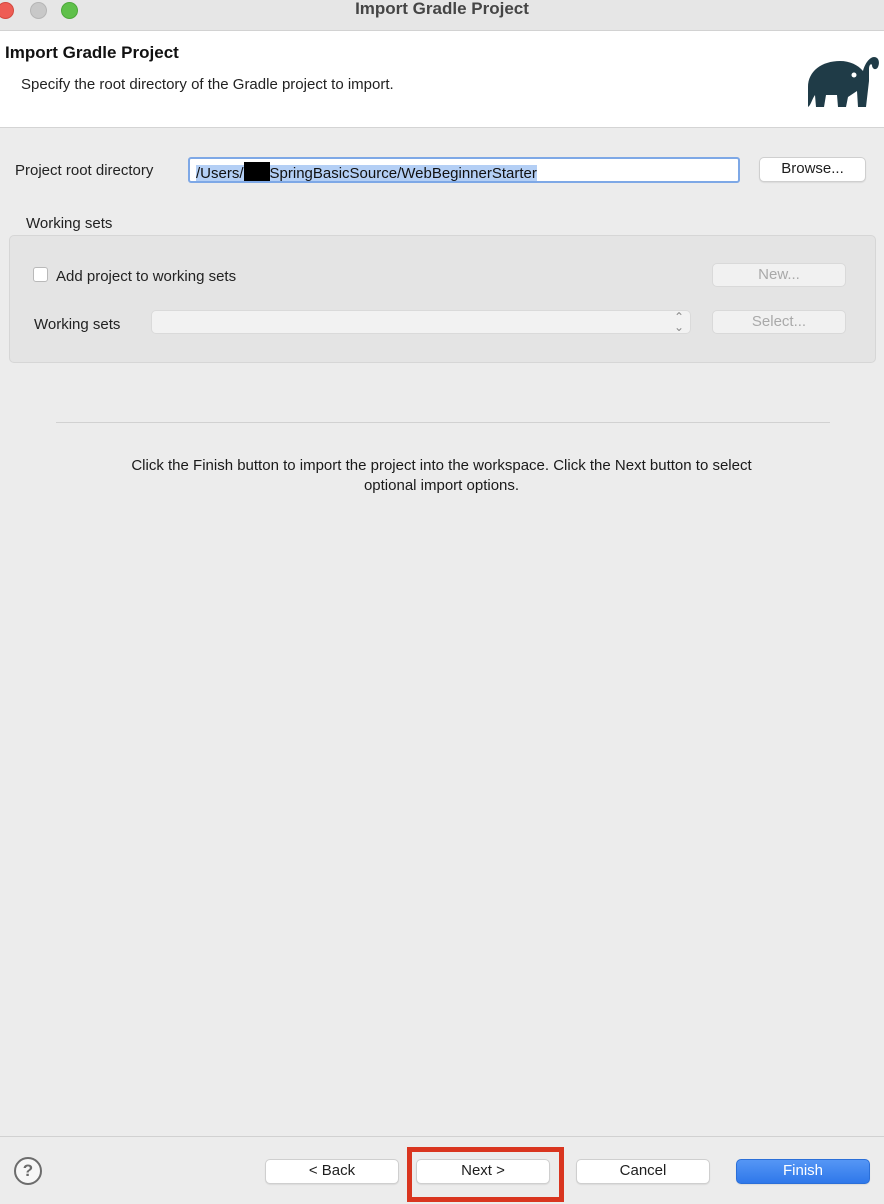 This screenshot has height=1204, width=884. Describe the element at coordinates (803, 1171) in the screenshot. I see `finish-button: Finish` at that location.